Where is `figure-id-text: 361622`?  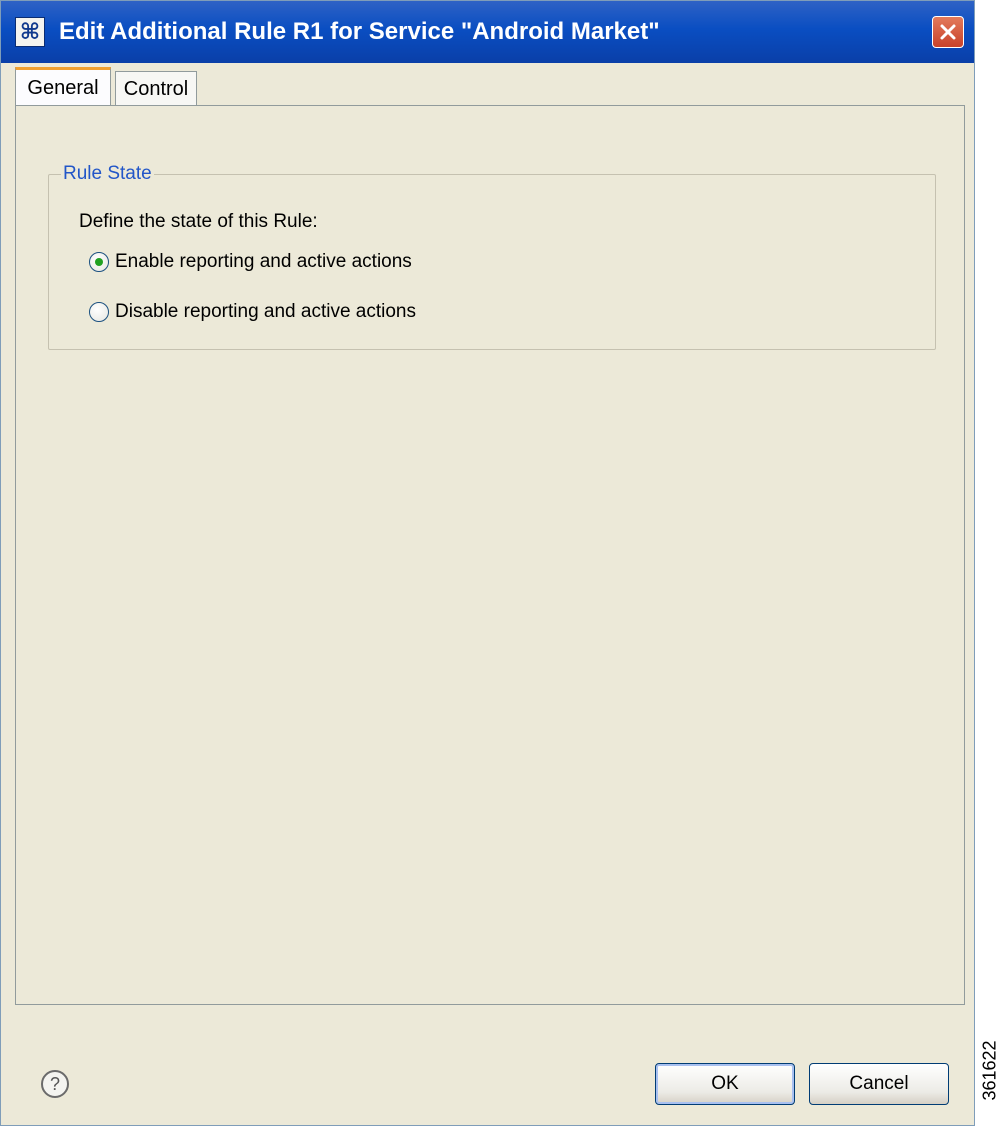 figure-id-text: 361622 is located at coordinates (987, 1070).